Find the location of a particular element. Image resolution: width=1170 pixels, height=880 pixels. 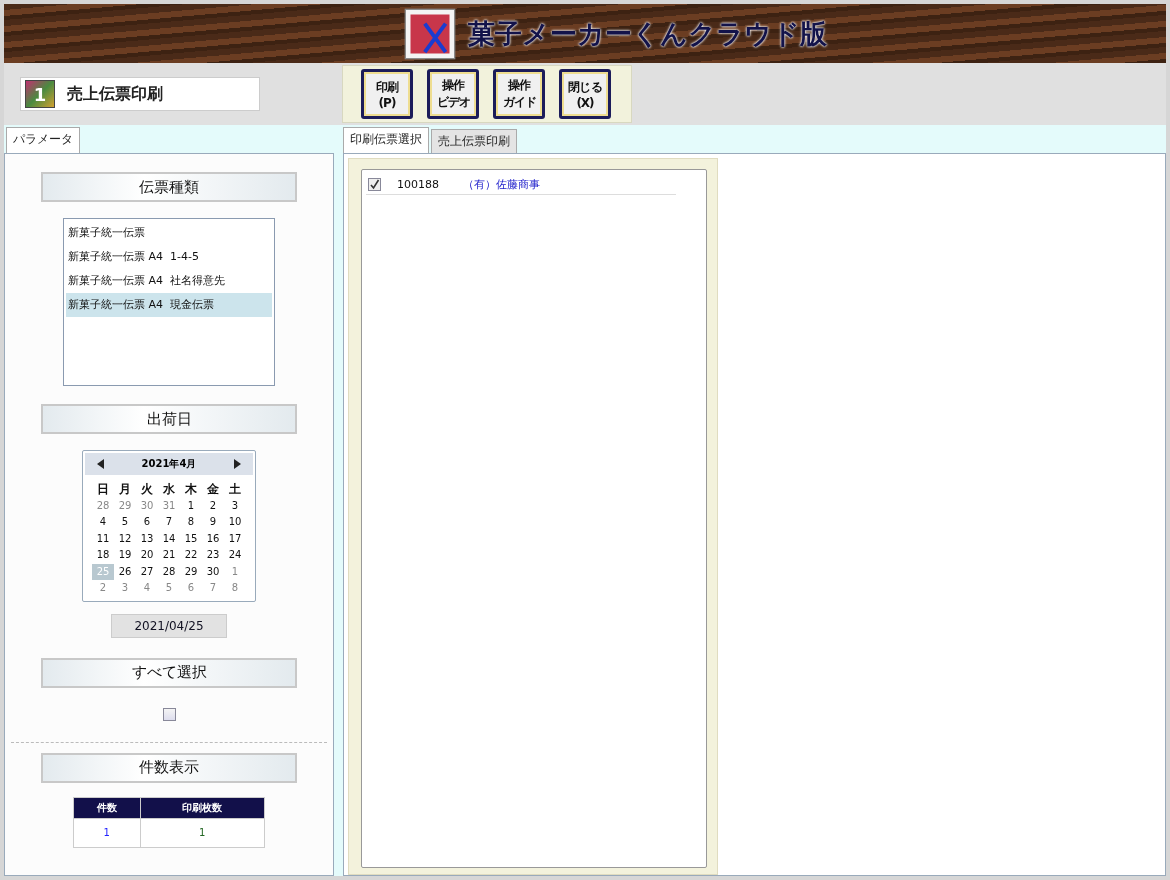

calendar-day: 20 is located at coordinates (147, 555).